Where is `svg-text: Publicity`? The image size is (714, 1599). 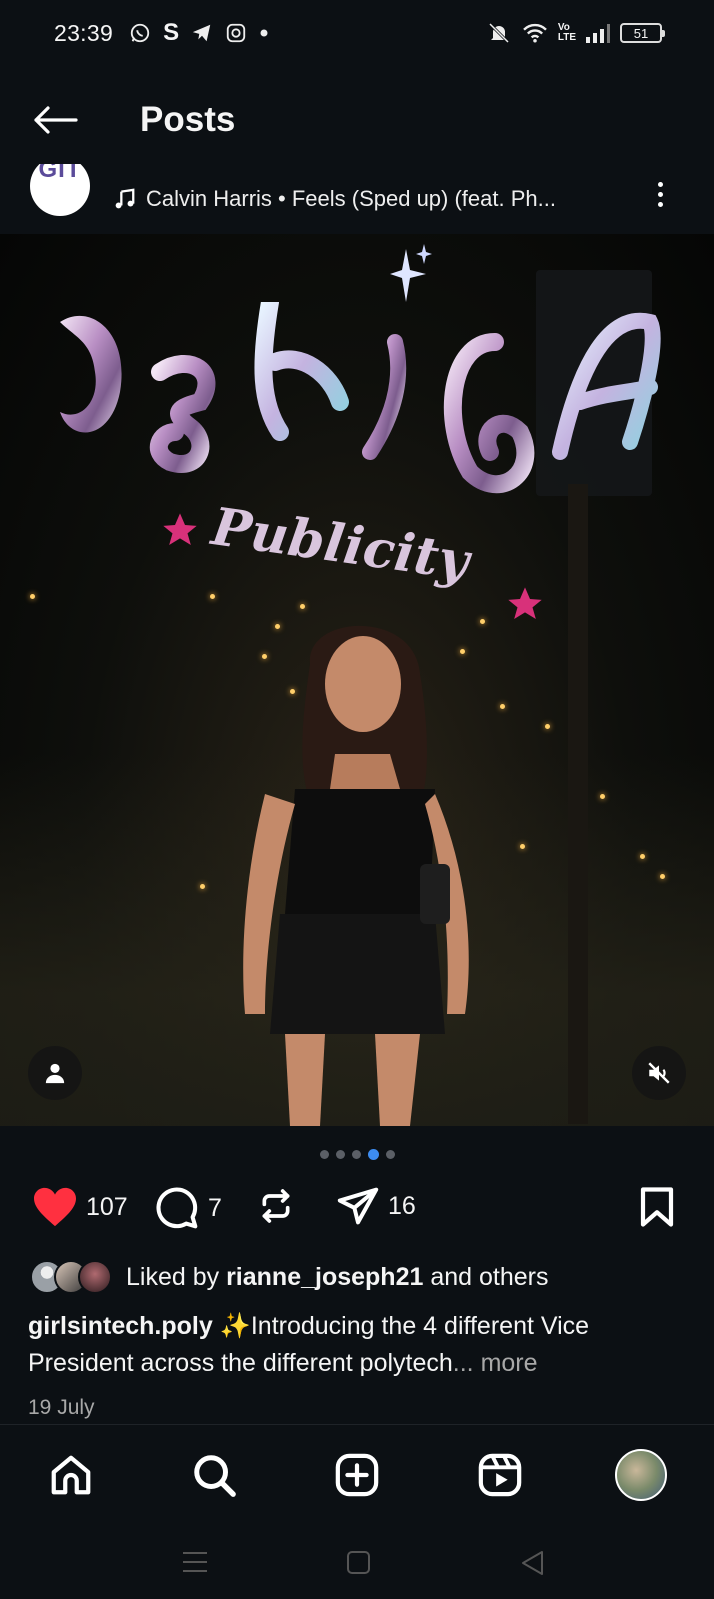
svg-text: Publicity is located at coordinates (341, 548).